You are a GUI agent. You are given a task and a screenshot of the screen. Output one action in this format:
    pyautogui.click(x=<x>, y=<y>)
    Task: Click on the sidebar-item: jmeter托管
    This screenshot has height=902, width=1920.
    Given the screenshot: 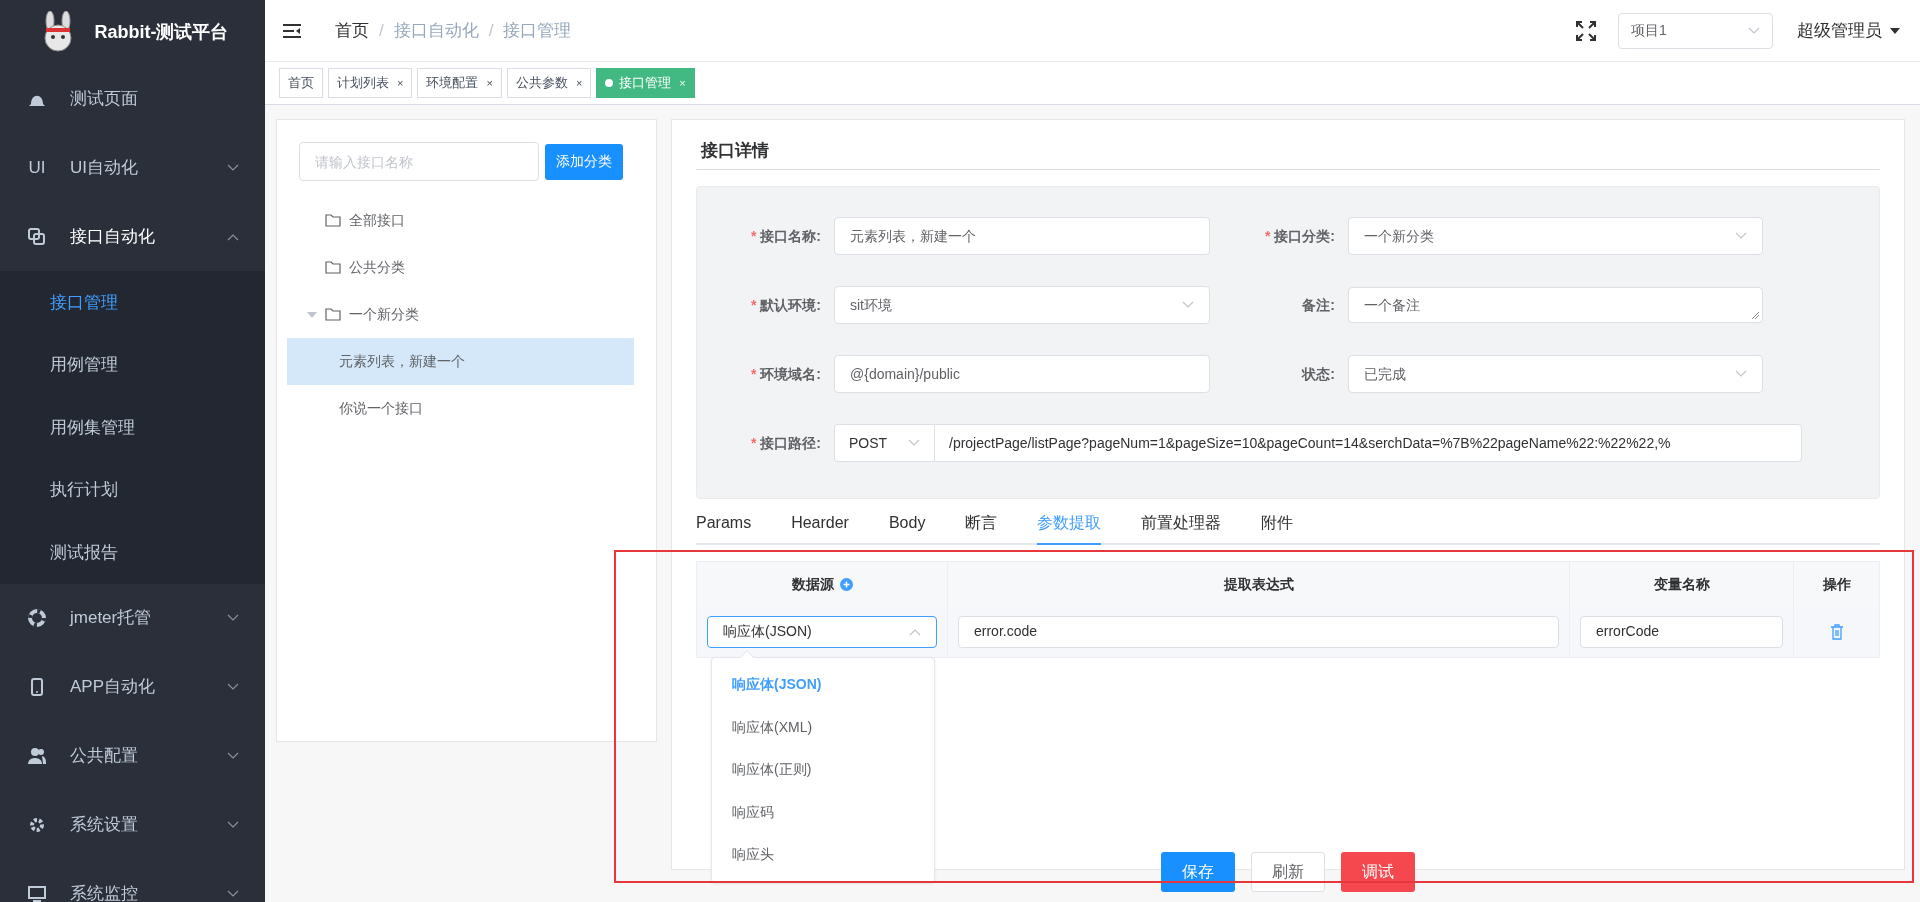 What is the action you would take?
    pyautogui.click(x=132, y=618)
    